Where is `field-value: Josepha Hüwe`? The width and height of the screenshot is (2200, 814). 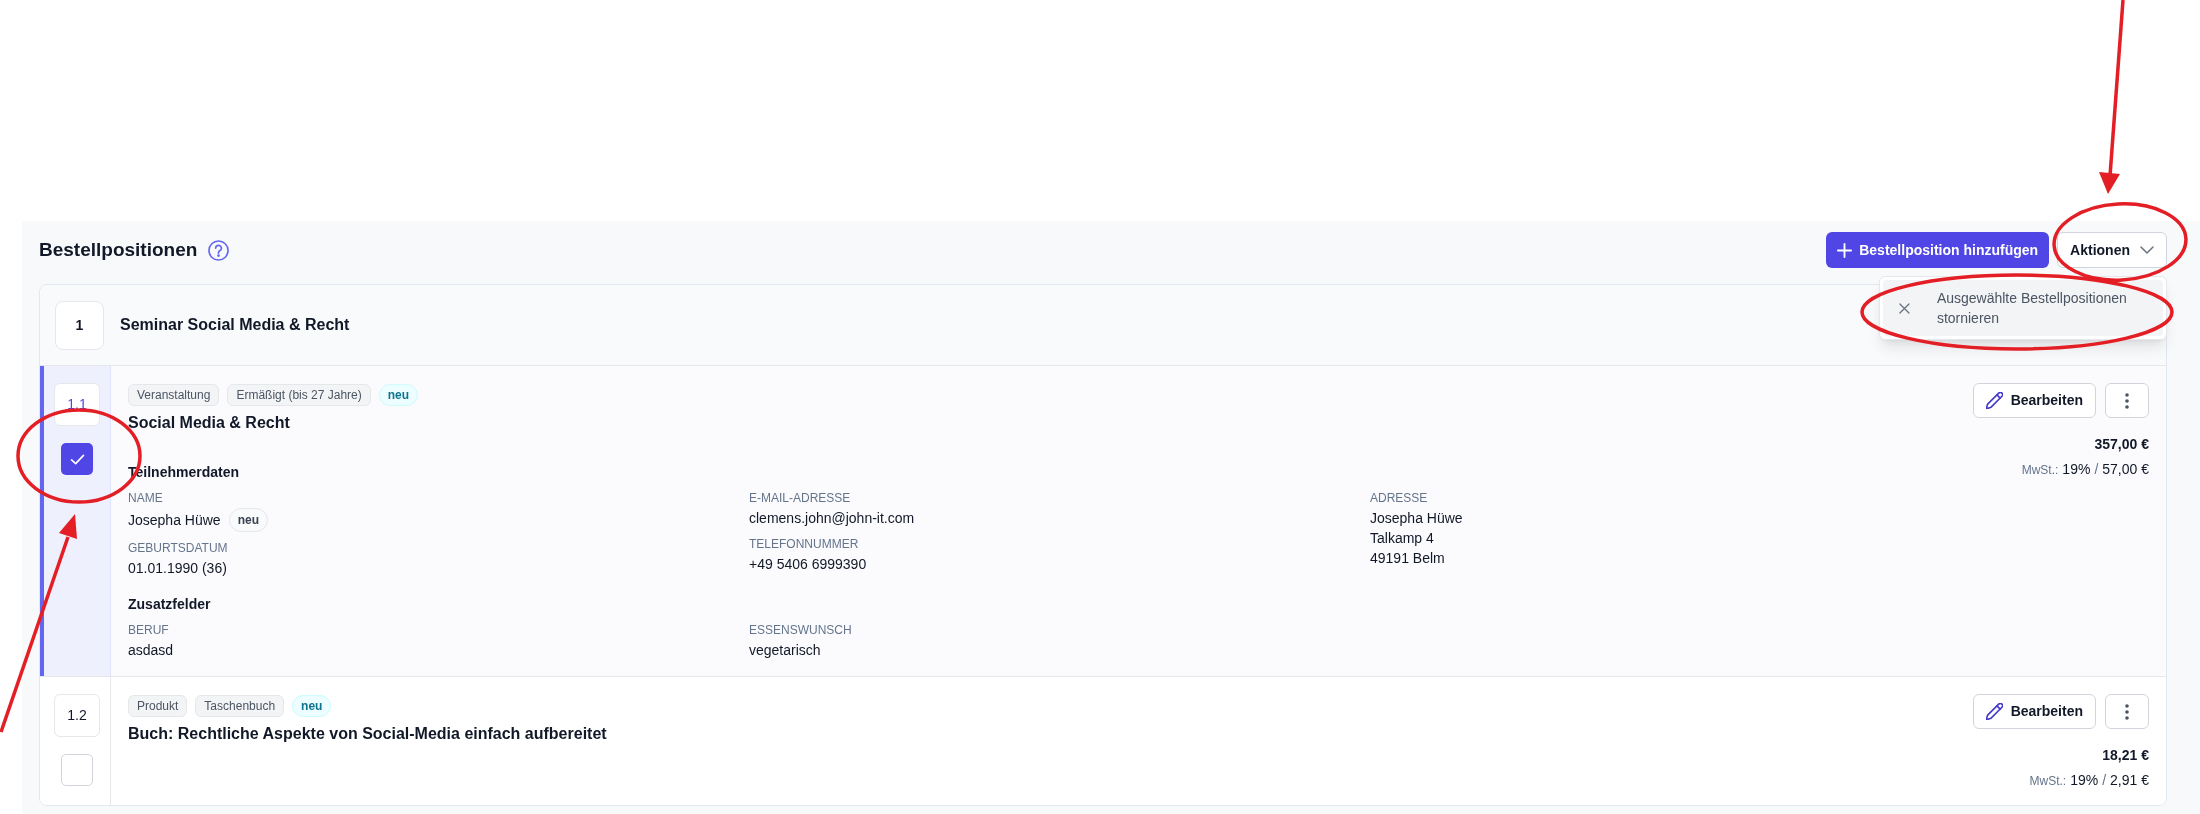 field-value: Josepha Hüwe is located at coordinates (174, 520).